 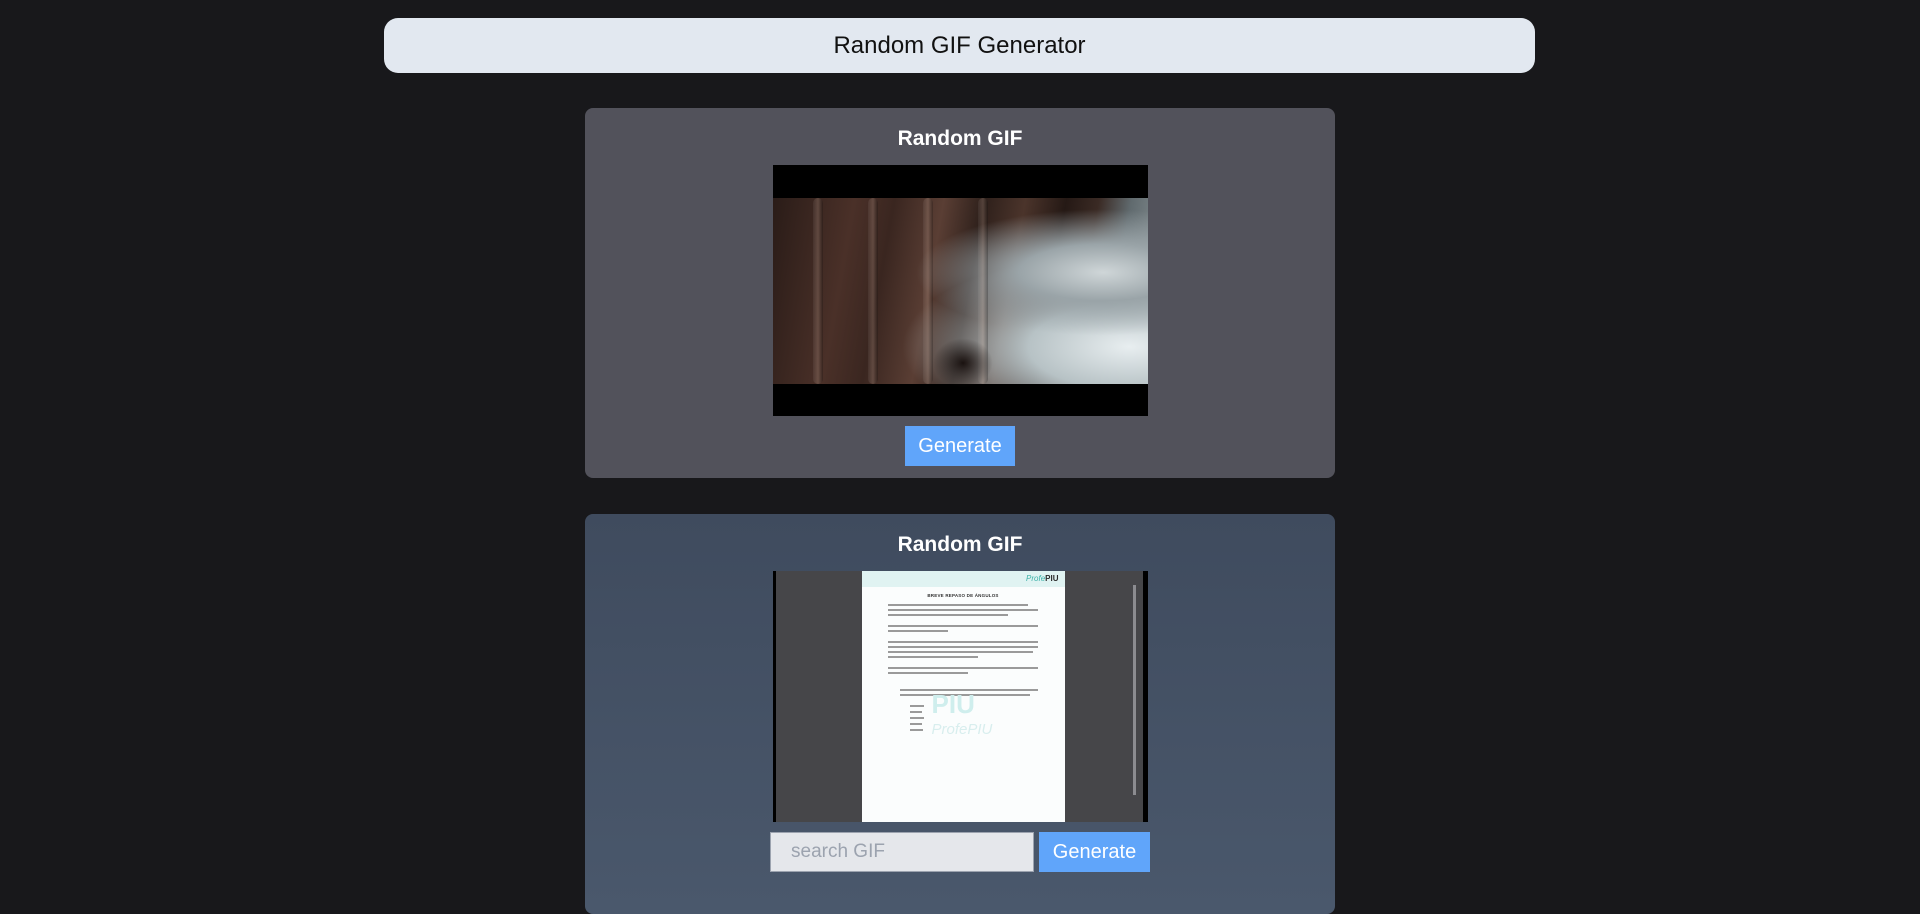 I want to click on random-gif-image, so click(x=960, y=290).